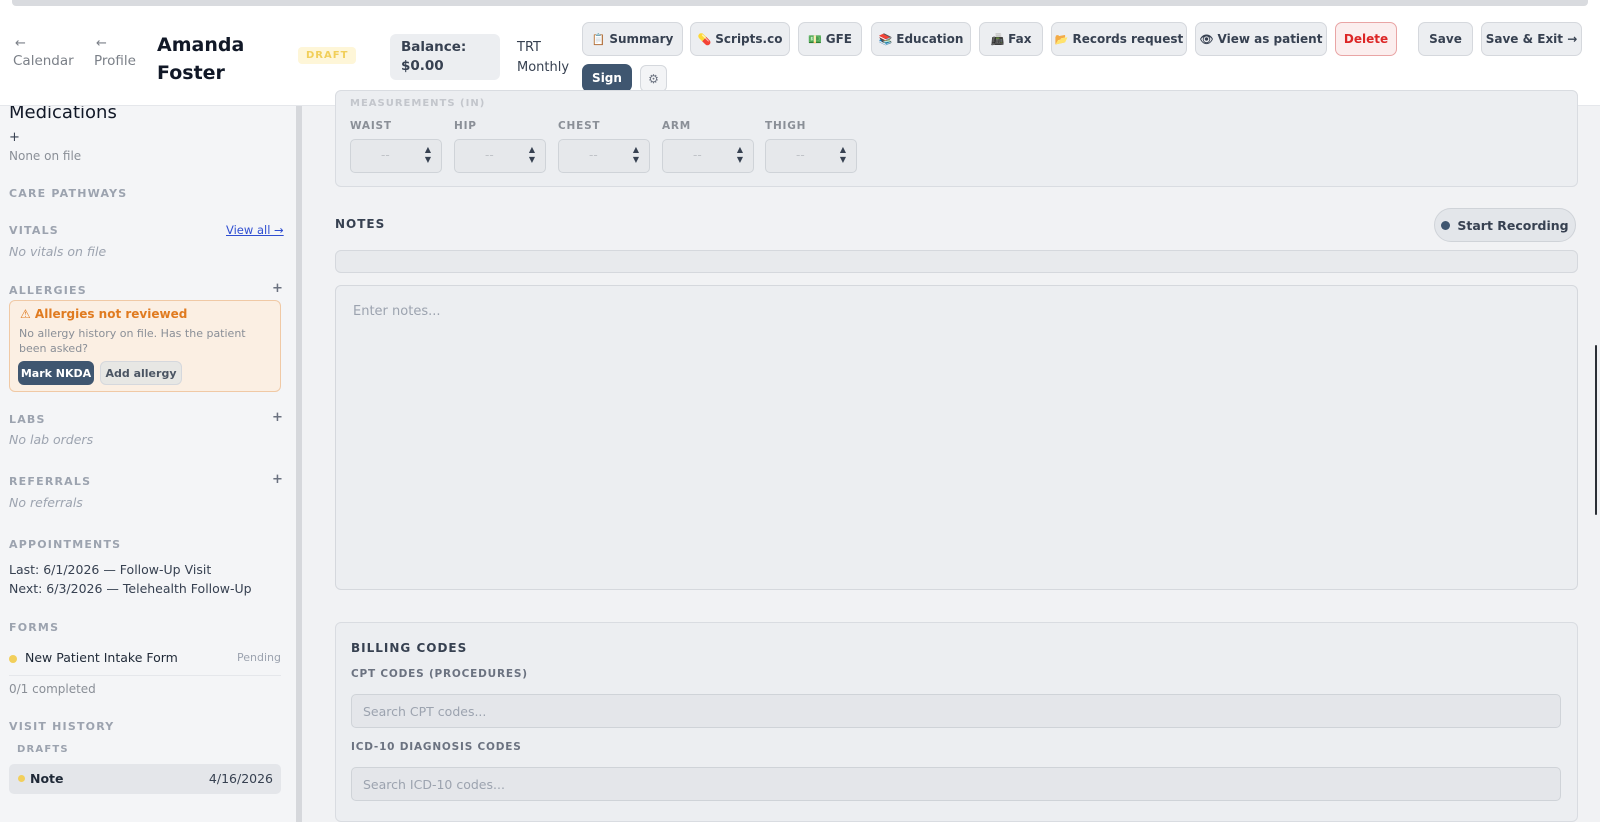 This screenshot has width=1600, height=822. I want to click on medications-title: Medications, so click(63, 114).